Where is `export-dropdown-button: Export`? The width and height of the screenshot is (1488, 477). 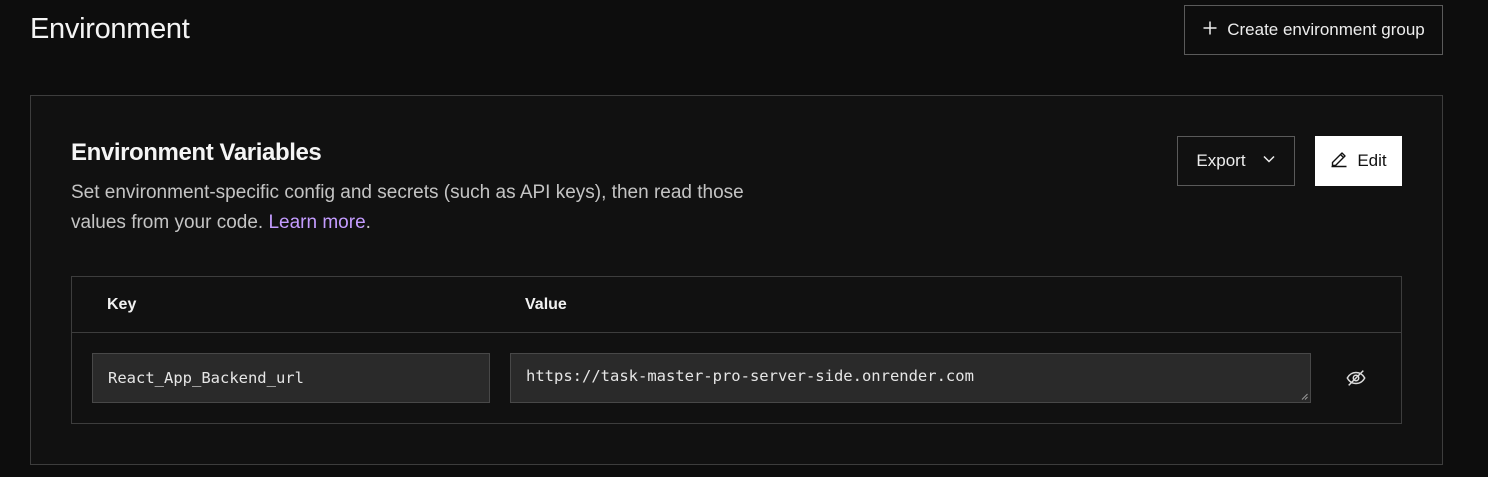
export-dropdown-button: Export is located at coordinates (1236, 161).